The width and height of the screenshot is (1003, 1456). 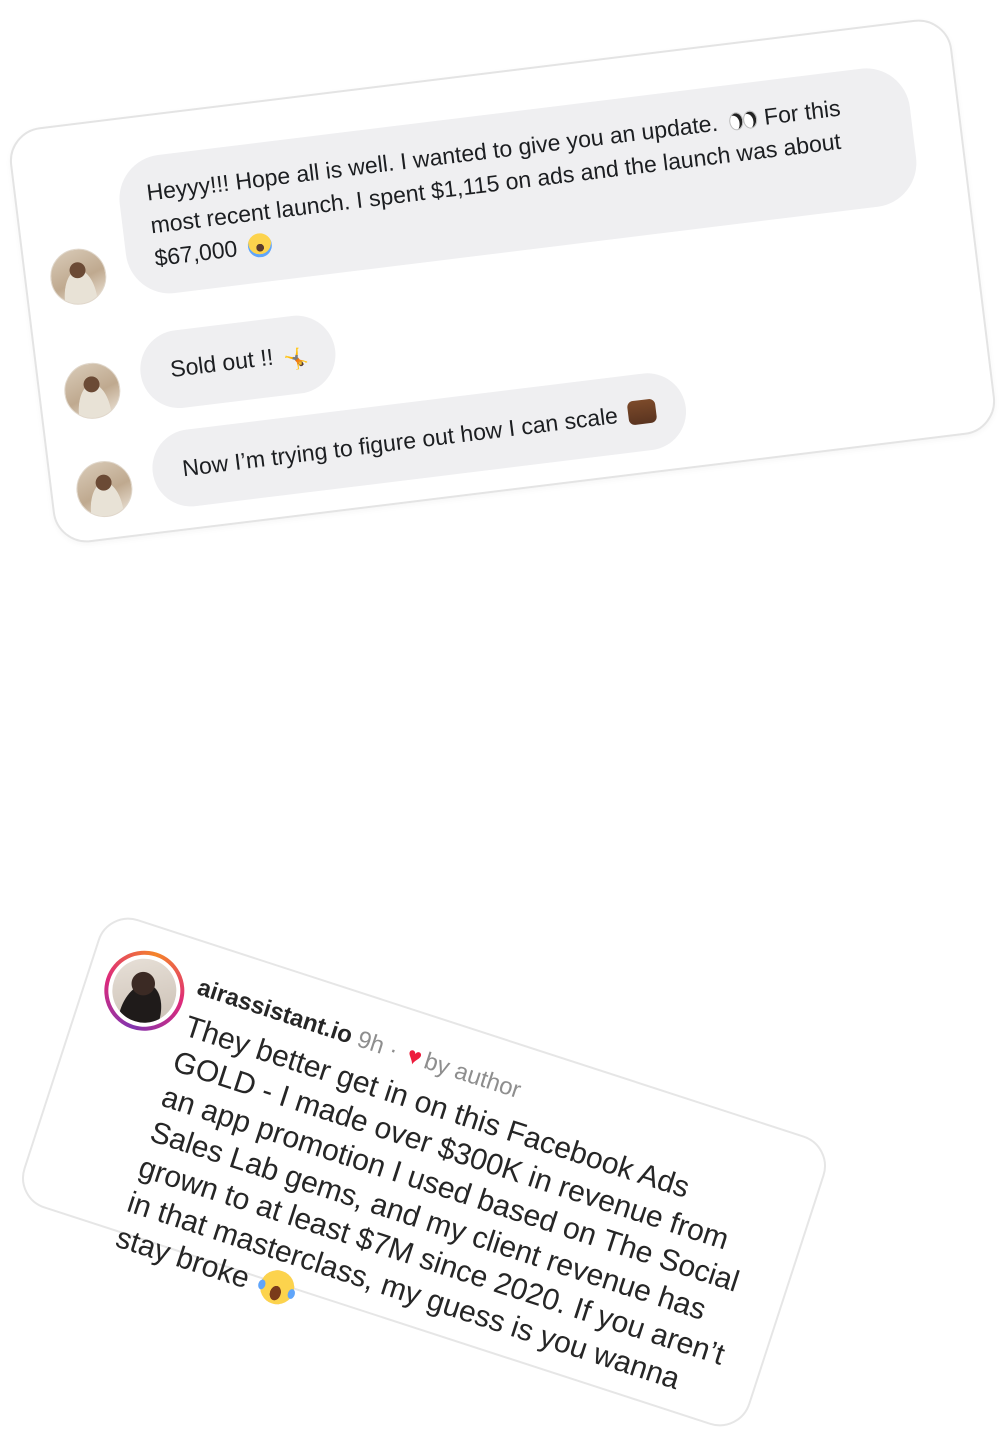 What do you see at coordinates (259, 245) in the screenshot?
I see `scream-emoji-icon` at bounding box center [259, 245].